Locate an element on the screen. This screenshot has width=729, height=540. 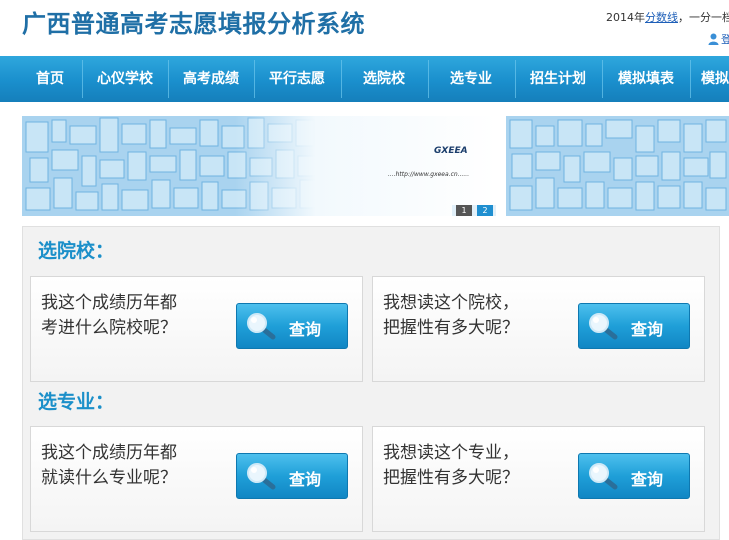
site-title: 广西普通高考志愿填报分析系统 is located at coordinates (193, 24).